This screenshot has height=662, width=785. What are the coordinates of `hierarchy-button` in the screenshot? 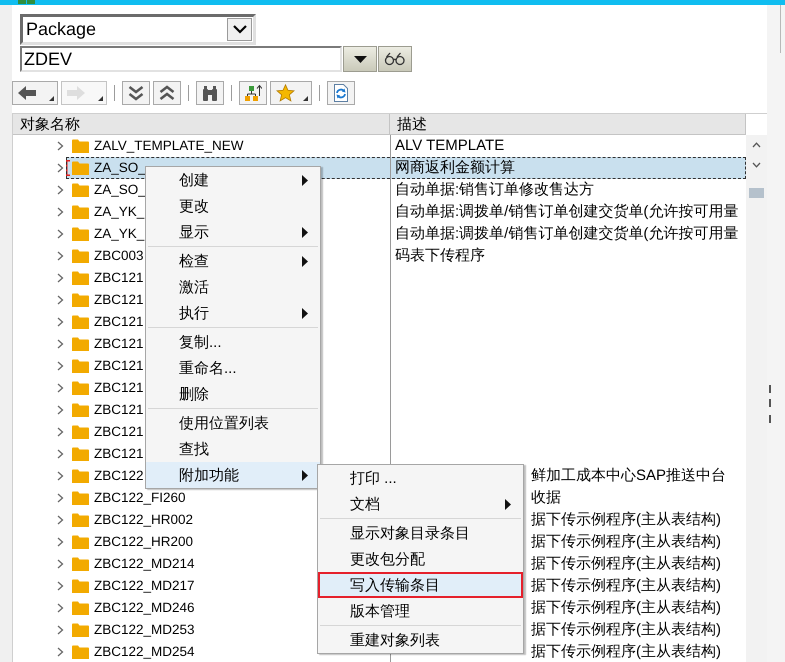 It's located at (253, 93).